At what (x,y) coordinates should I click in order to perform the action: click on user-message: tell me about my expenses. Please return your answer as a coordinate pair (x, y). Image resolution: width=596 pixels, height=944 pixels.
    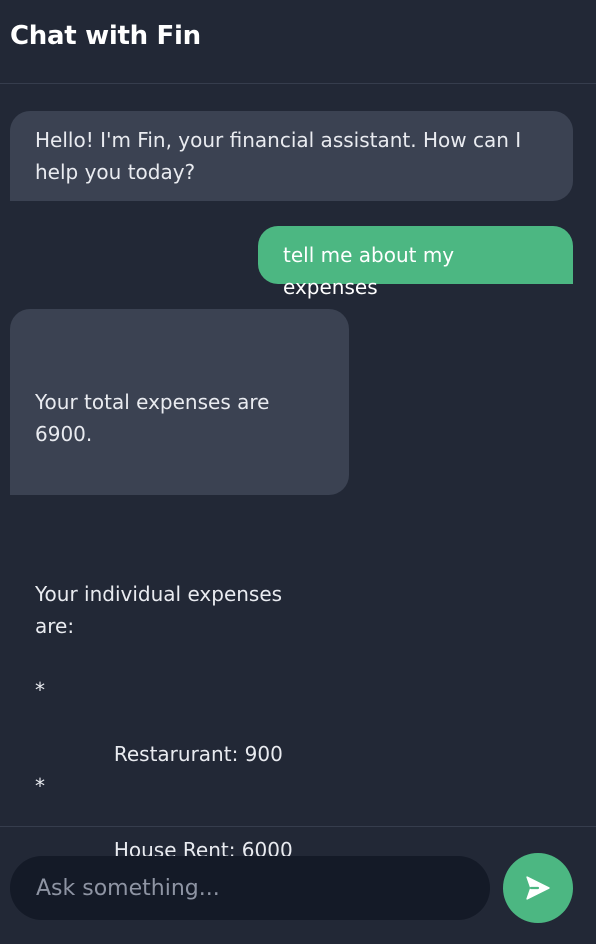
    Looking at the image, I should click on (415, 262).